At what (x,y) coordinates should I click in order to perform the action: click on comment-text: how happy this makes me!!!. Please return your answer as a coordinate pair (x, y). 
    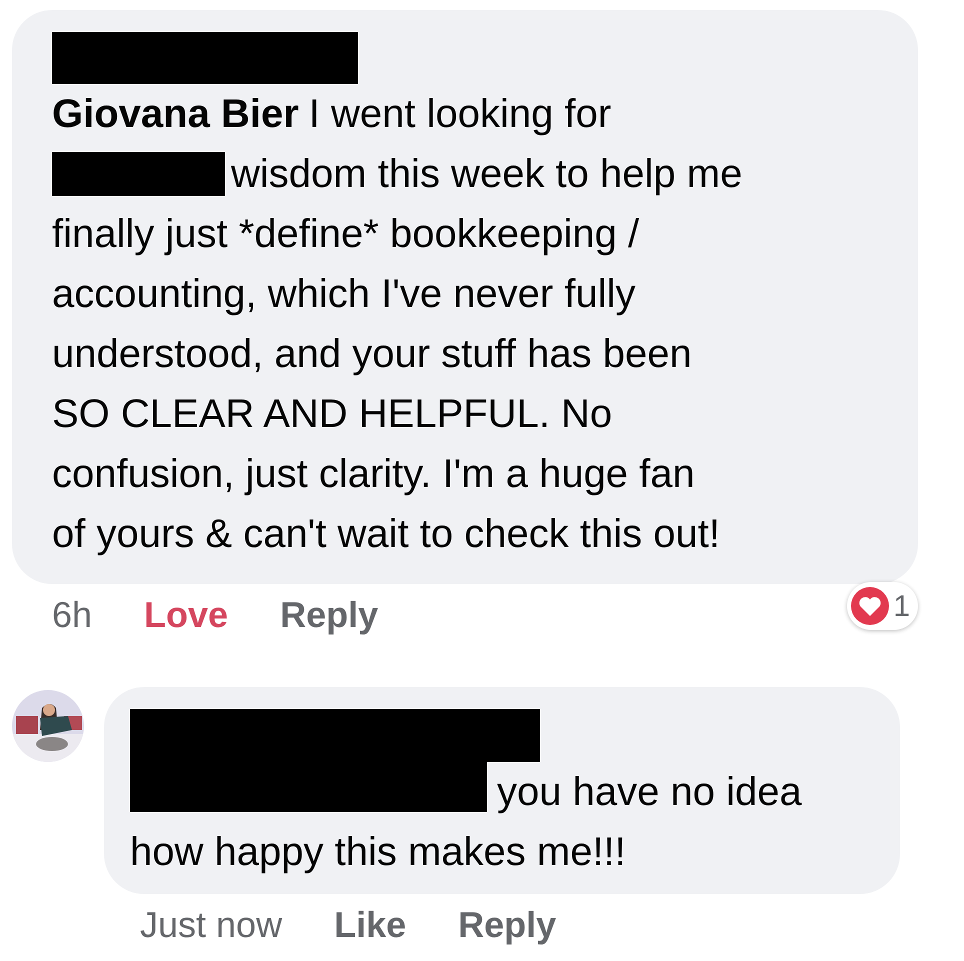
    Looking at the image, I should click on (378, 852).